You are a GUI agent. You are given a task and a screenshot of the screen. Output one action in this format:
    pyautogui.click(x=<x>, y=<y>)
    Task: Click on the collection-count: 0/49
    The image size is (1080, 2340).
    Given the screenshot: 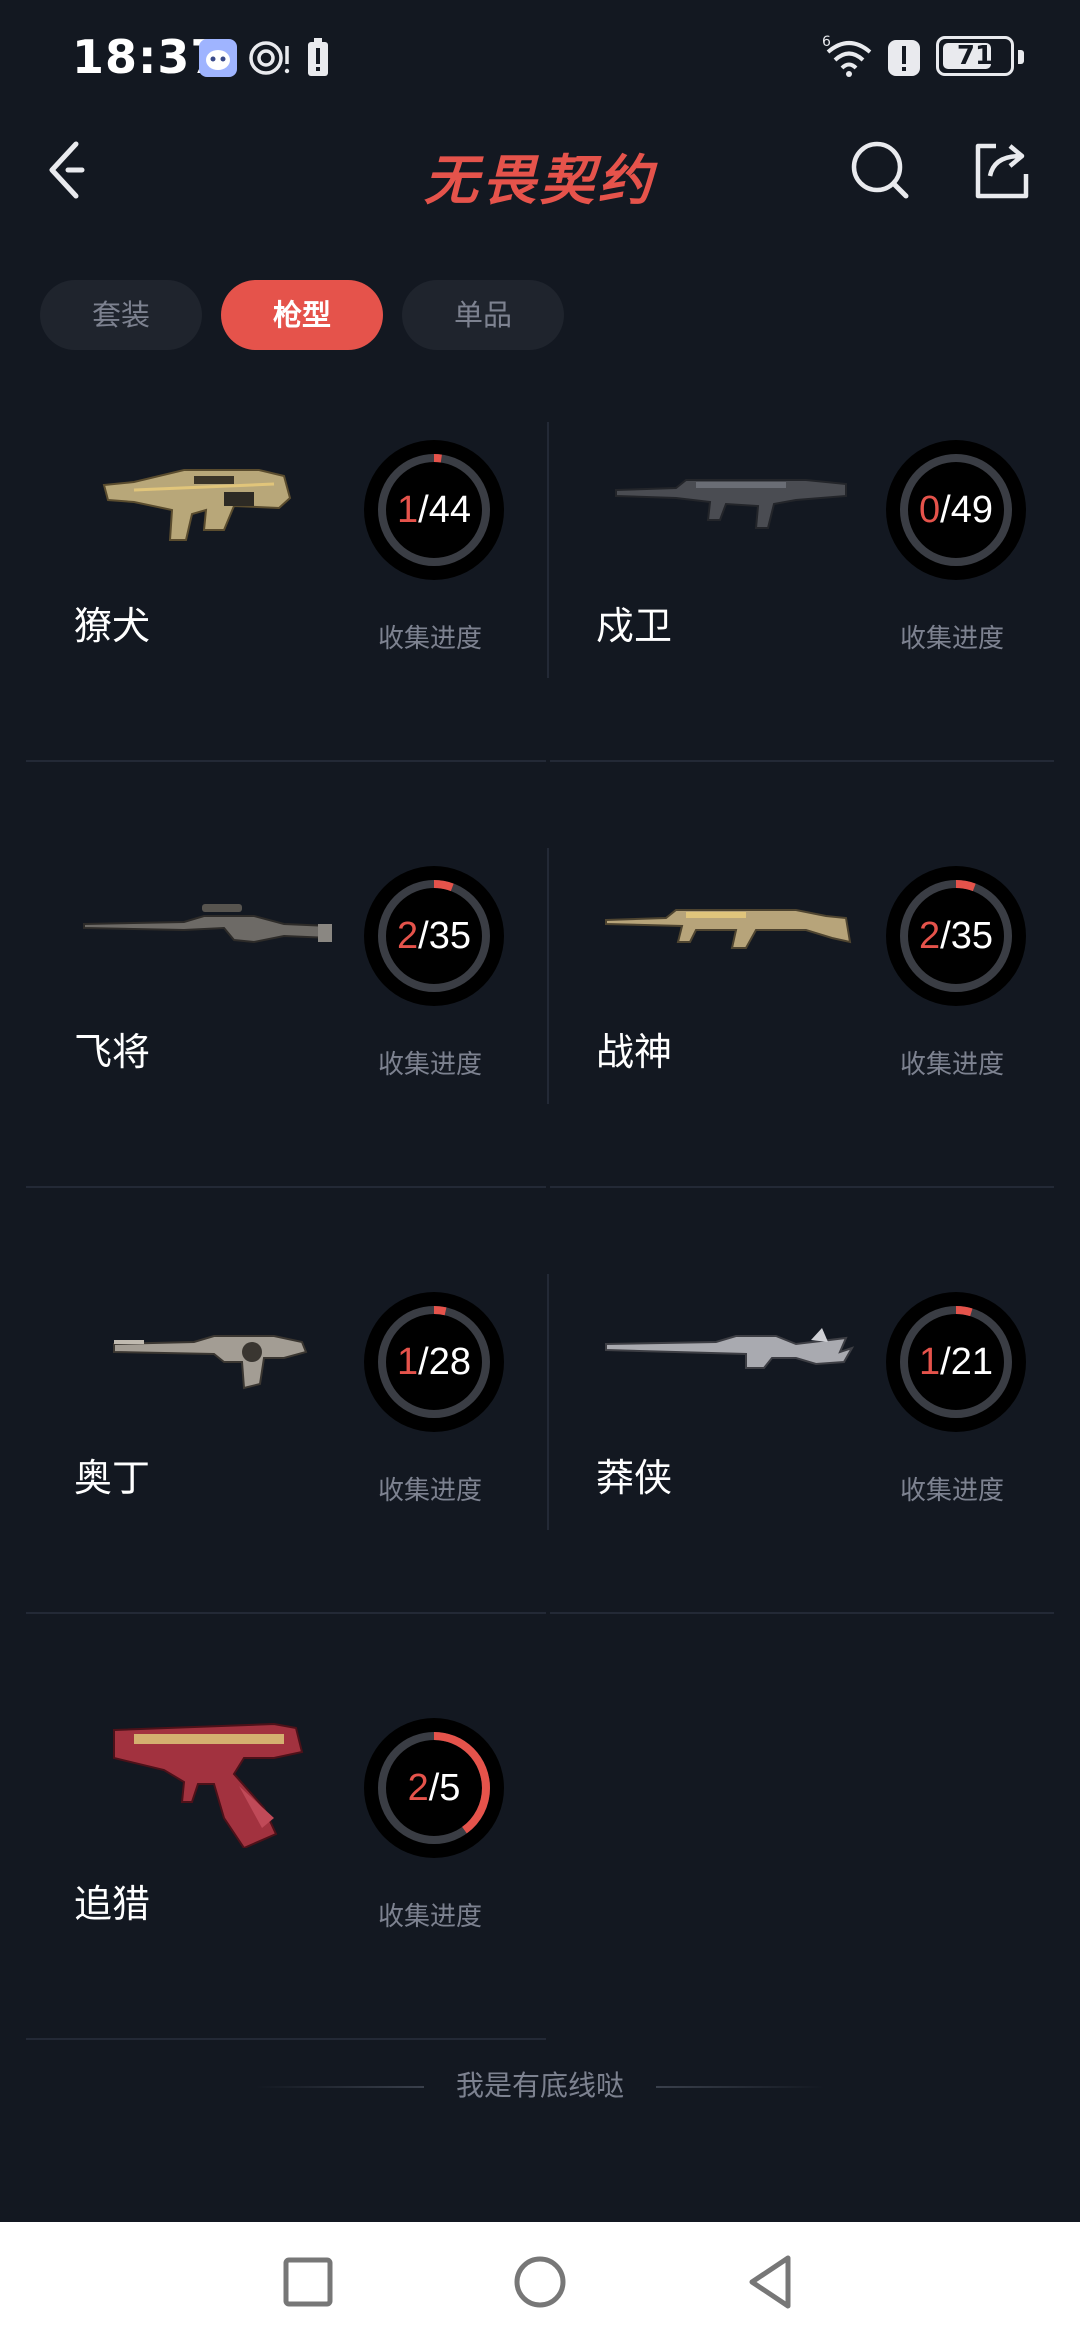 What is the action you would take?
    pyautogui.click(x=956, y=510)
    